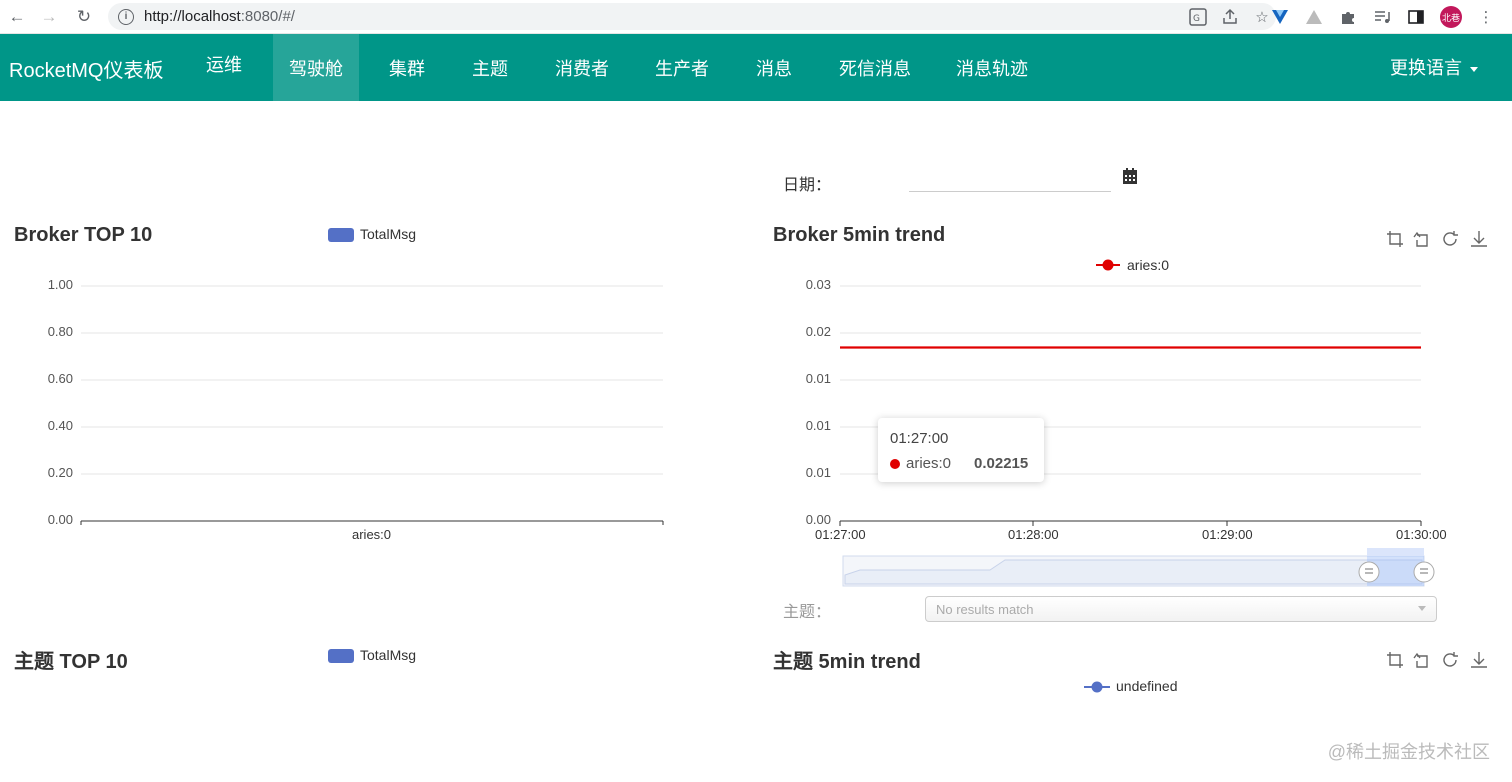  Describe the element at coordinates (774, 67) in the screenshot. I see `nav-item-message: 消息` at that location.